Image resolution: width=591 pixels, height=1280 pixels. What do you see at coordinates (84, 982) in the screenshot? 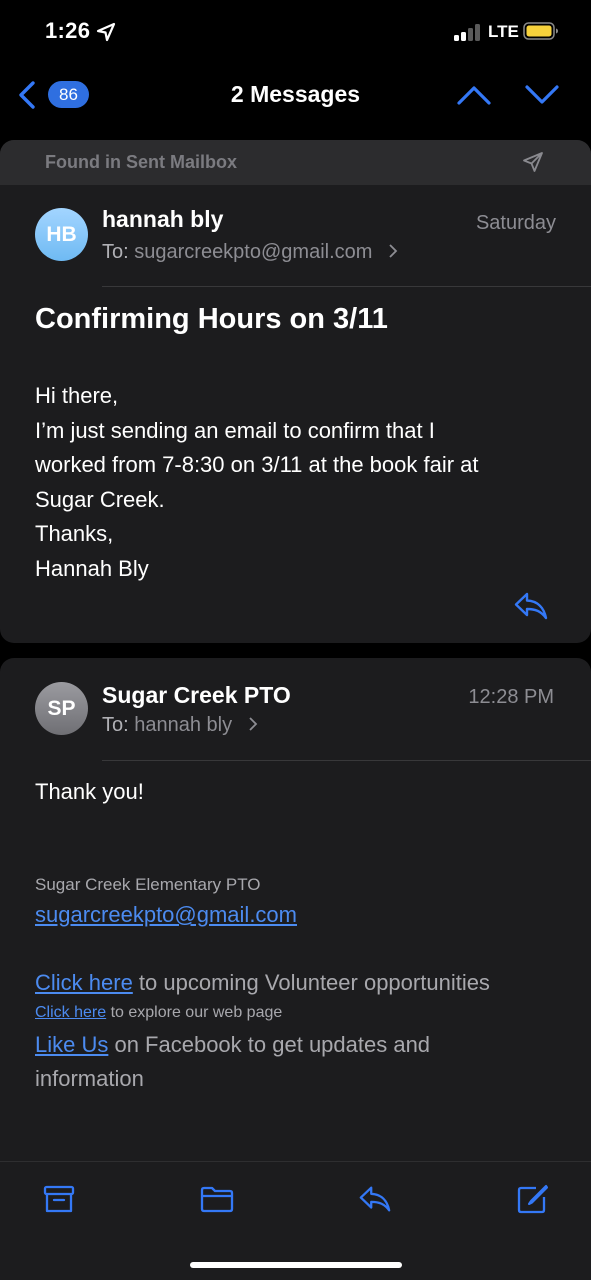
I see `volunteer-link: Click here` at bounding box center [84, 982].